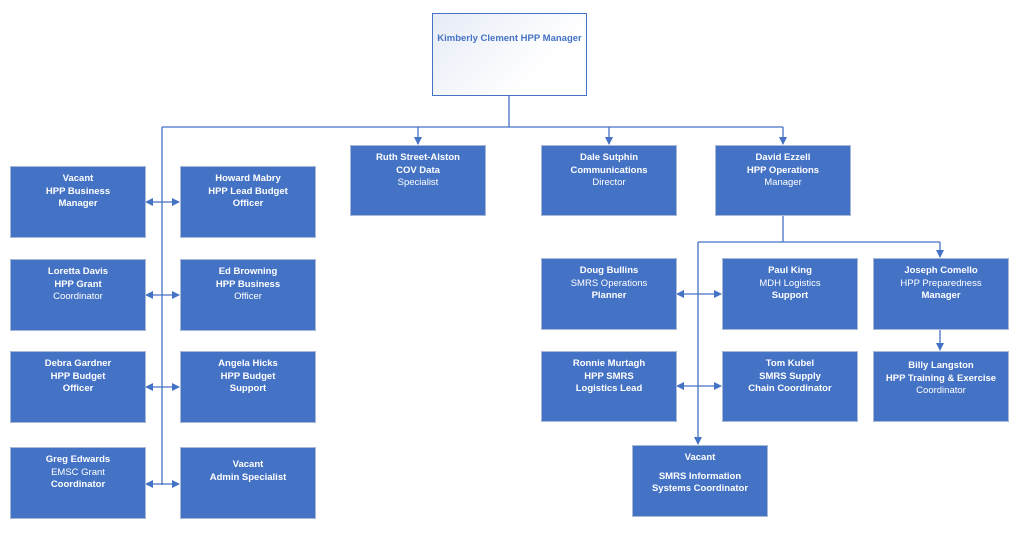 The height and width of the screenshot is (545, 1024). I want to click on box-line: EMSC Grant, so click(78, 472).